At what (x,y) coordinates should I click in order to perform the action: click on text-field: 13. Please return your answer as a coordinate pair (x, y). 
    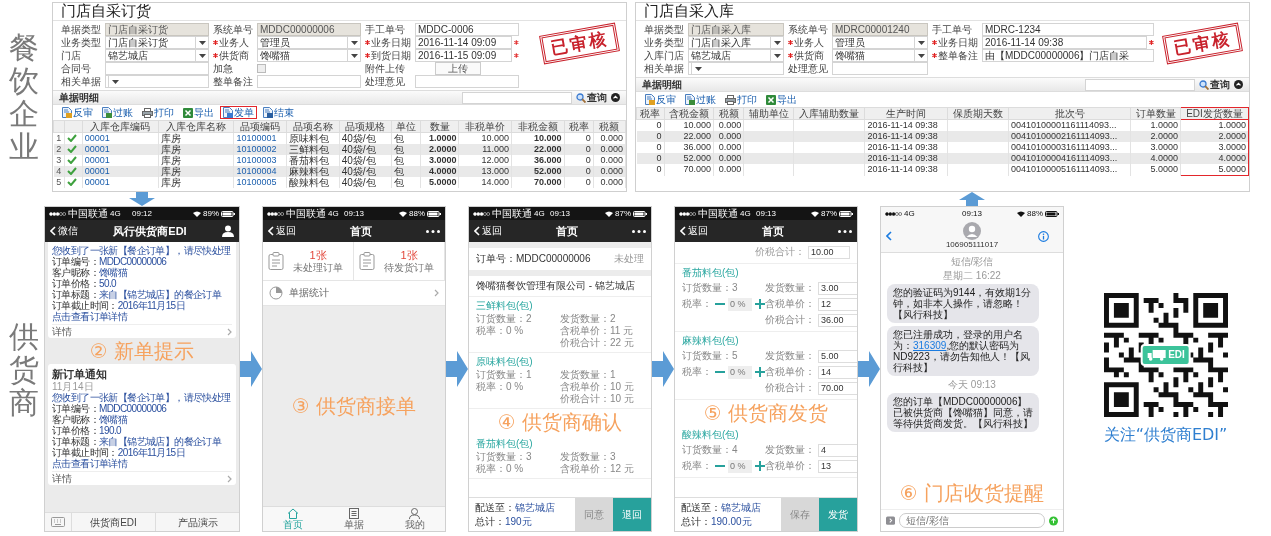
    Looking at the image, I should click on (837, 466).